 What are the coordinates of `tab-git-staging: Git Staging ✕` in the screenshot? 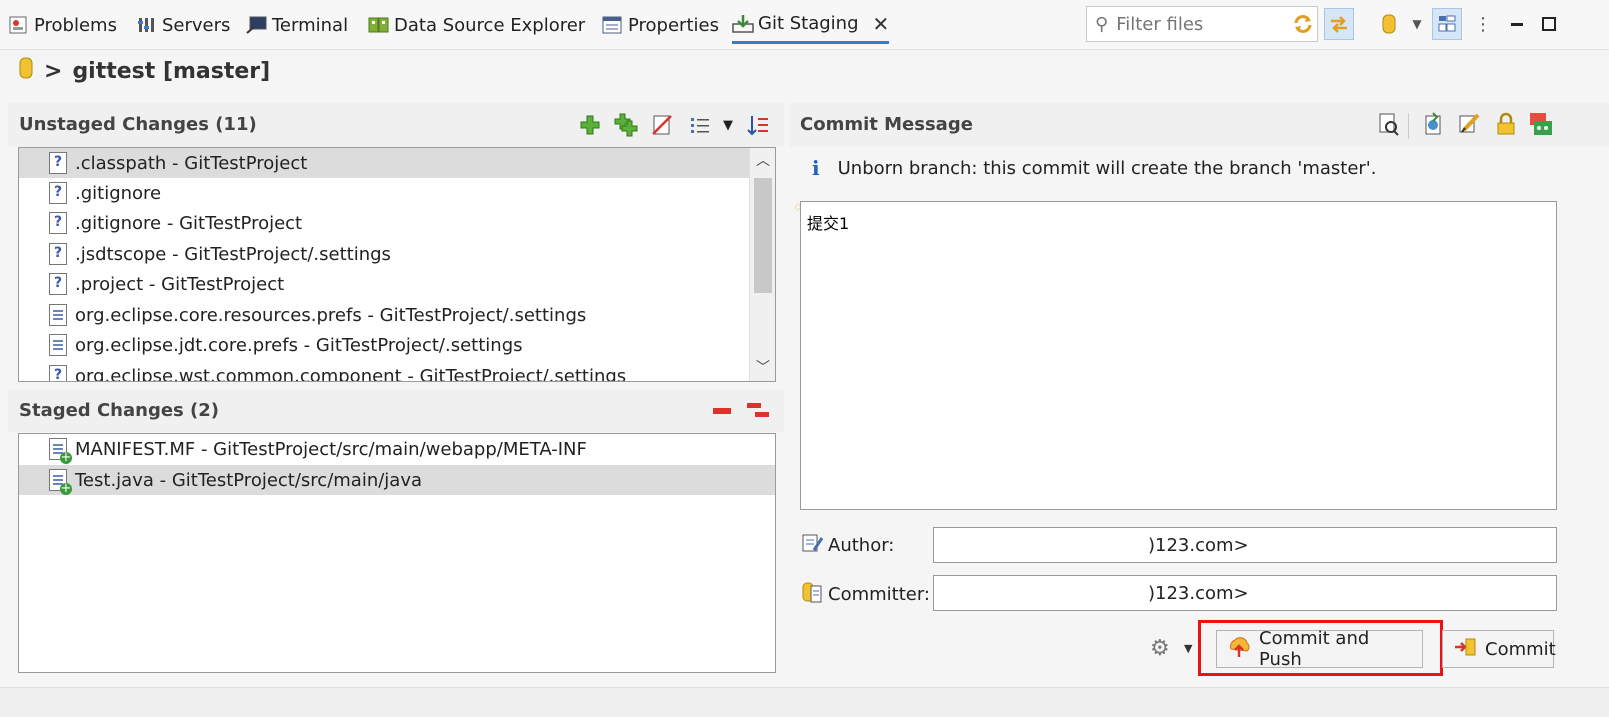 It's located at (811, 25).